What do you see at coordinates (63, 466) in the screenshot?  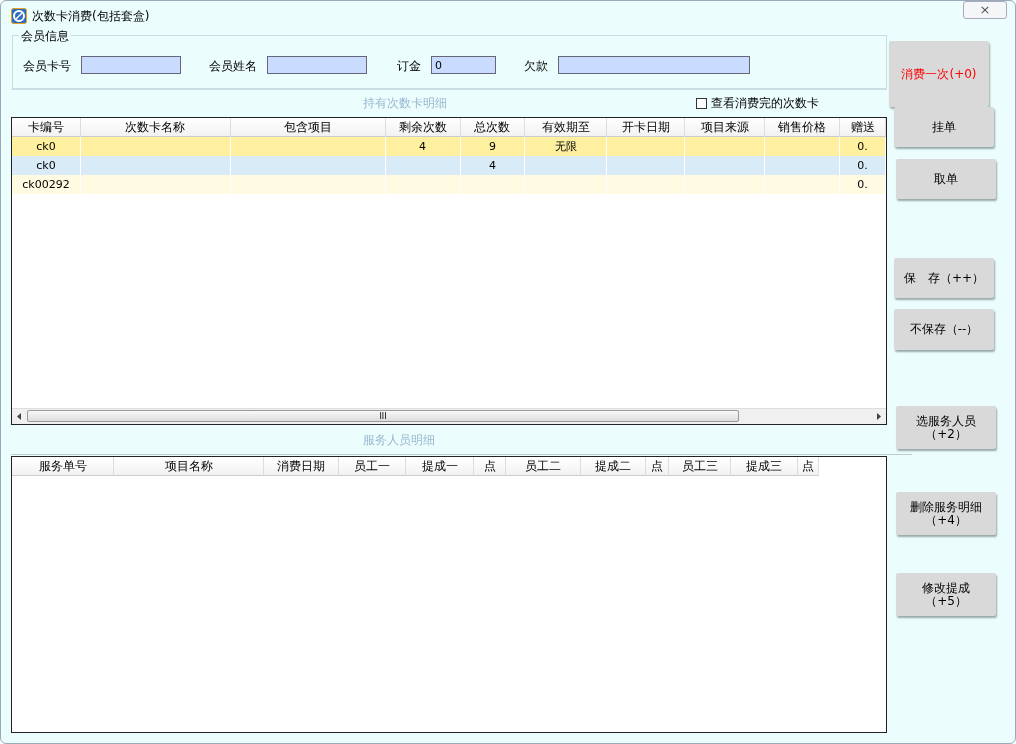 I see `column-header: 服务单号` at bounding box center [63, 466].